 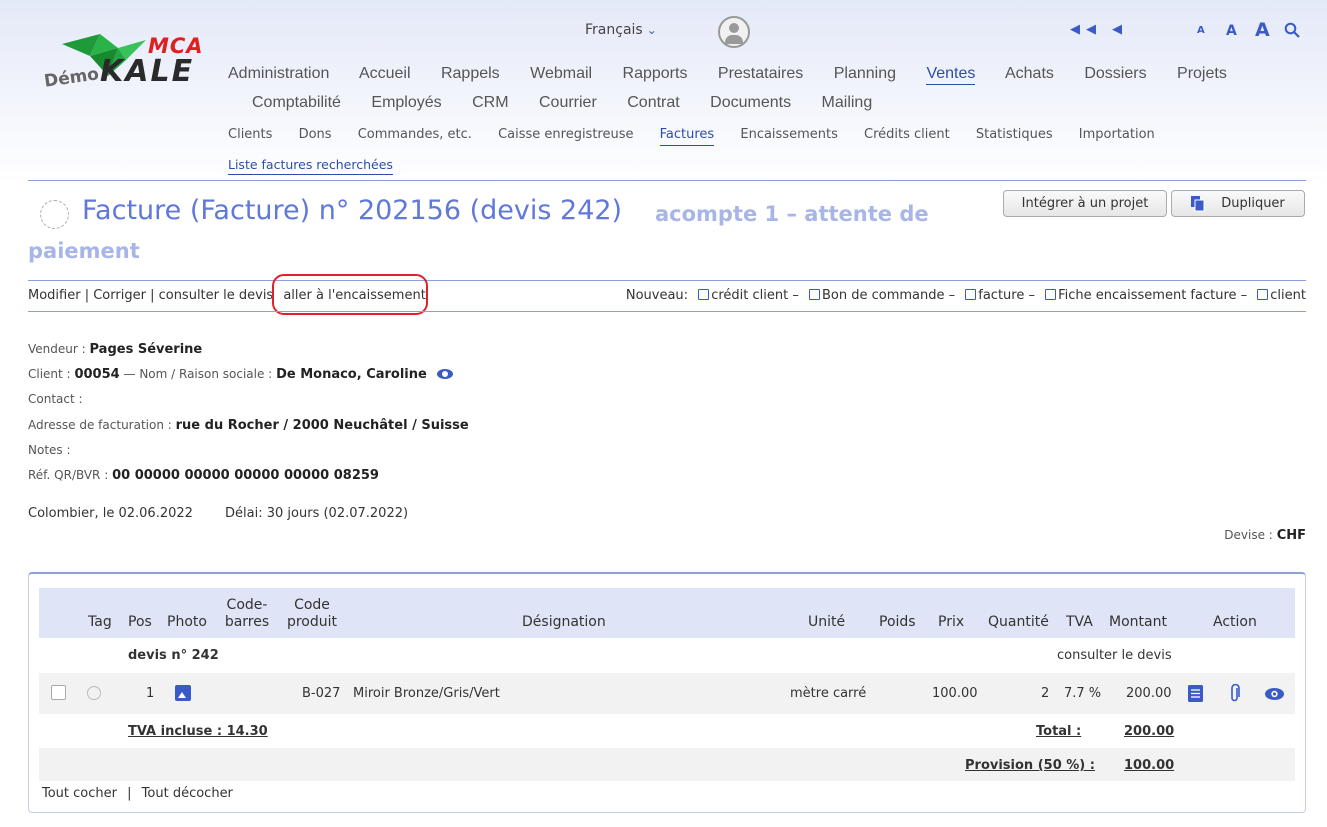 What do you see at coordinates (789, 134) in the screenshot?
I see `subnav-encaissements: Encaissements` at bounding box center [789, 134].